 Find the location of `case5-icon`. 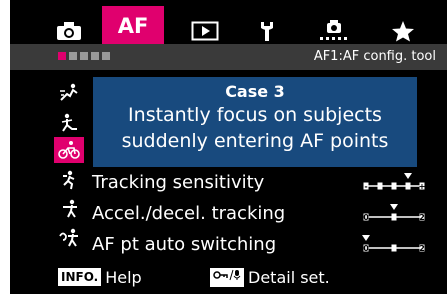

case5-icon is located at coordinates (70, 208).